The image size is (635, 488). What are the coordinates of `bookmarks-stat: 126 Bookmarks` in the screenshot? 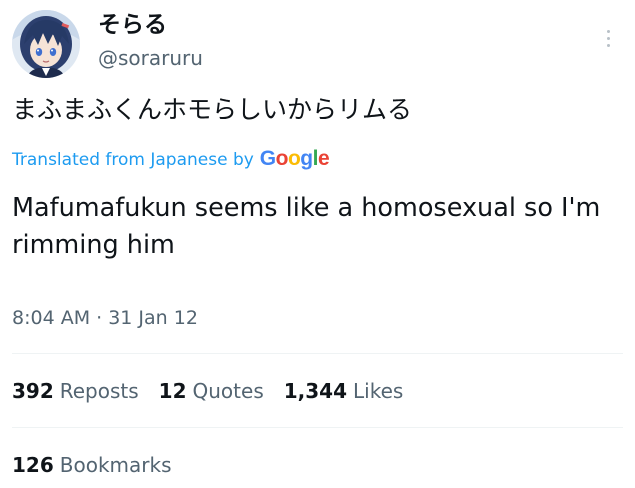 It's located at (92, 465).